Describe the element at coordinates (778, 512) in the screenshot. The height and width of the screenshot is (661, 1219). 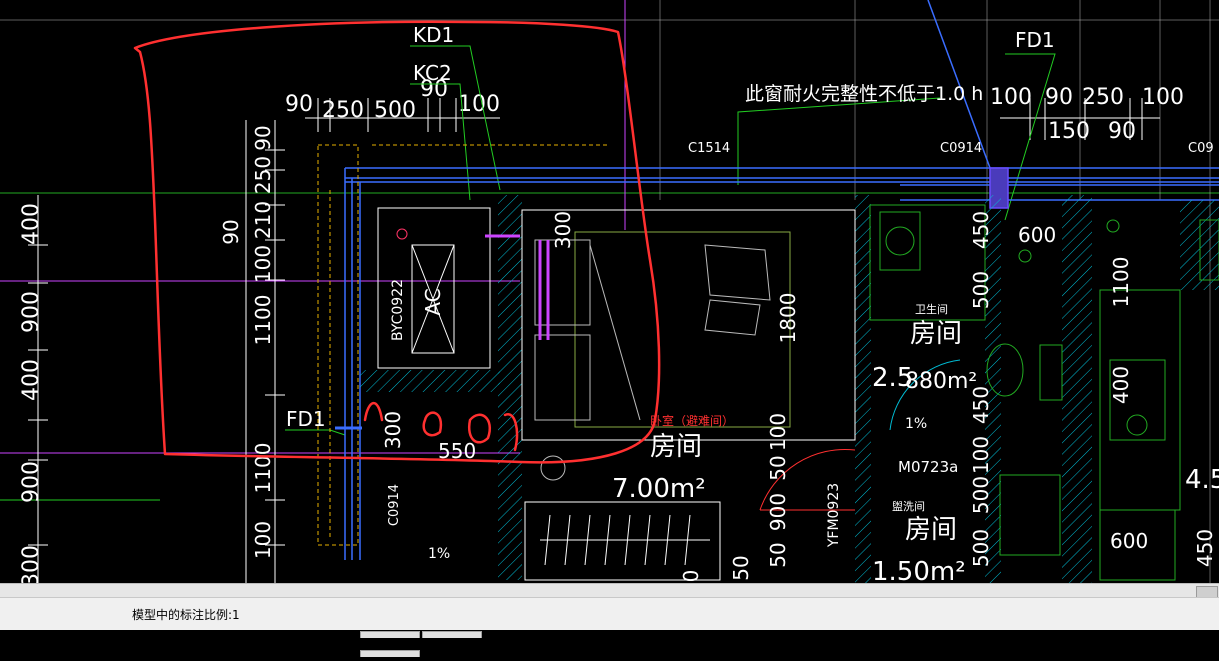
I see `dim-i900: 900` at that location.